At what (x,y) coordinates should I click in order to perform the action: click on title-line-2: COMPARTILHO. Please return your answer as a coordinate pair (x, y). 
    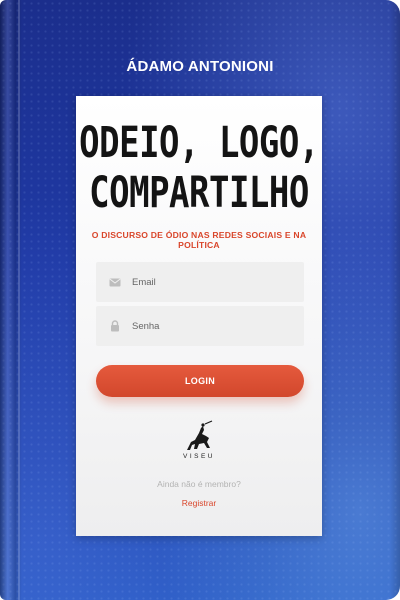
    Looking at the image, I should click on (199, 193).